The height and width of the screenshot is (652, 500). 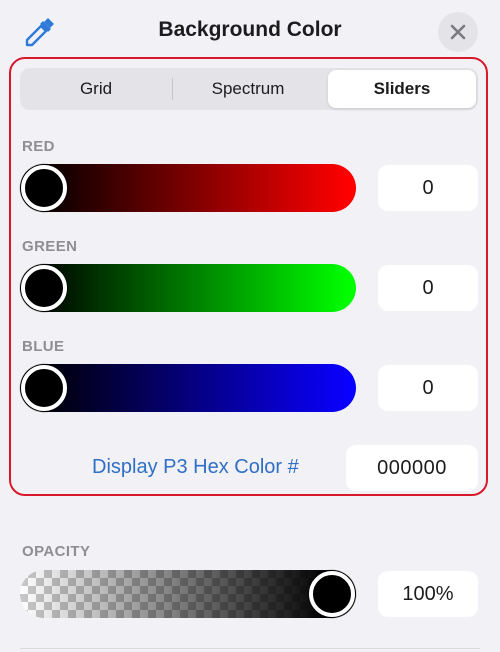 I want to click on green-slider-thumb, so click(x=44, y=288).